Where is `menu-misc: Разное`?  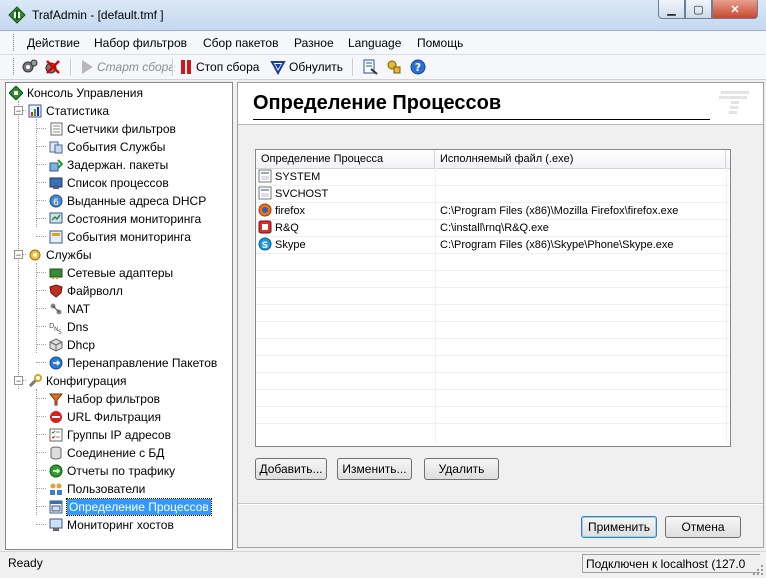 menu-misc: Разное is located at coordinates (314, 43).